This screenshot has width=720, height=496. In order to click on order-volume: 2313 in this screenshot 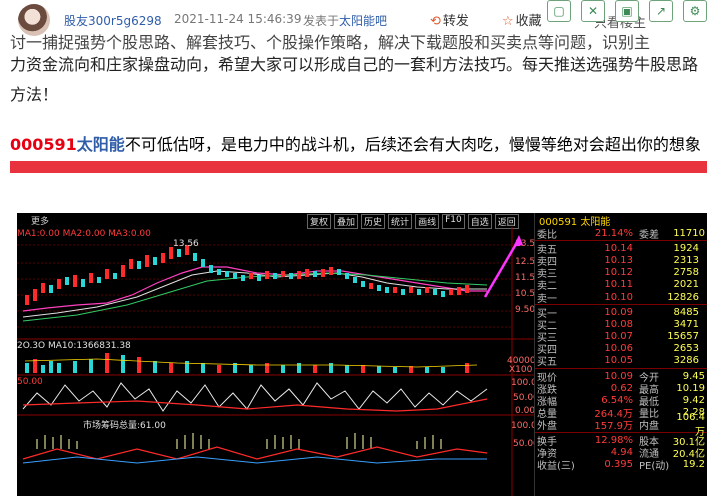, I will do `click(686, 260)`.